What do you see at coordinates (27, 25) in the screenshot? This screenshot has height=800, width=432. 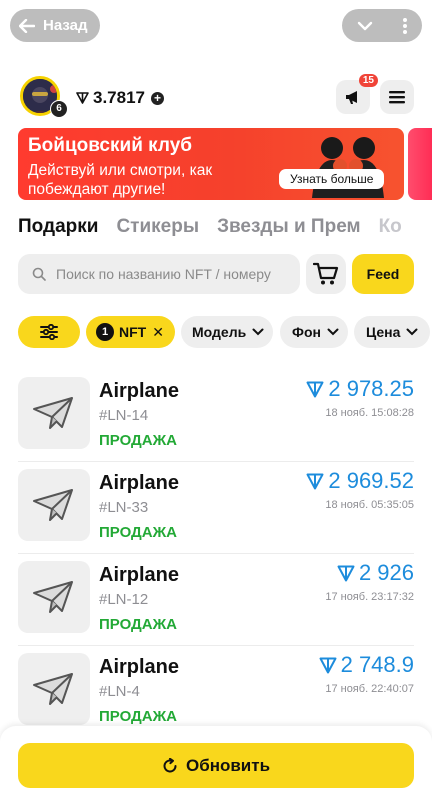 I see `arrow-left-icon` at bounding box center [27, 25].